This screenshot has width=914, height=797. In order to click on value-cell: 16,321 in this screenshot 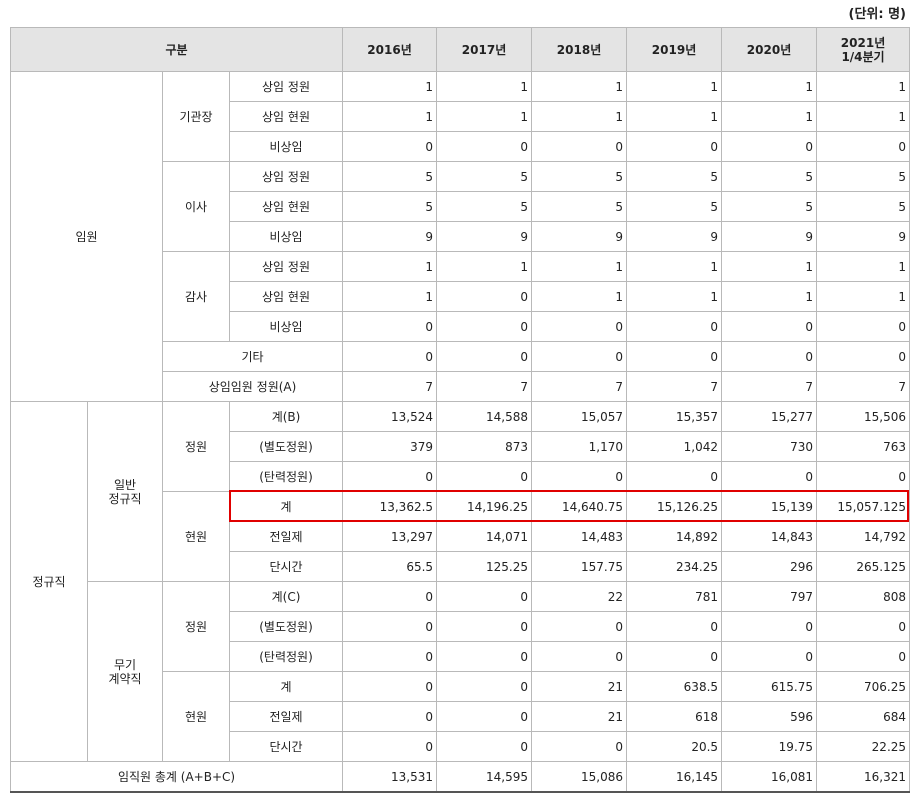, I will do `click(863, 777)`.